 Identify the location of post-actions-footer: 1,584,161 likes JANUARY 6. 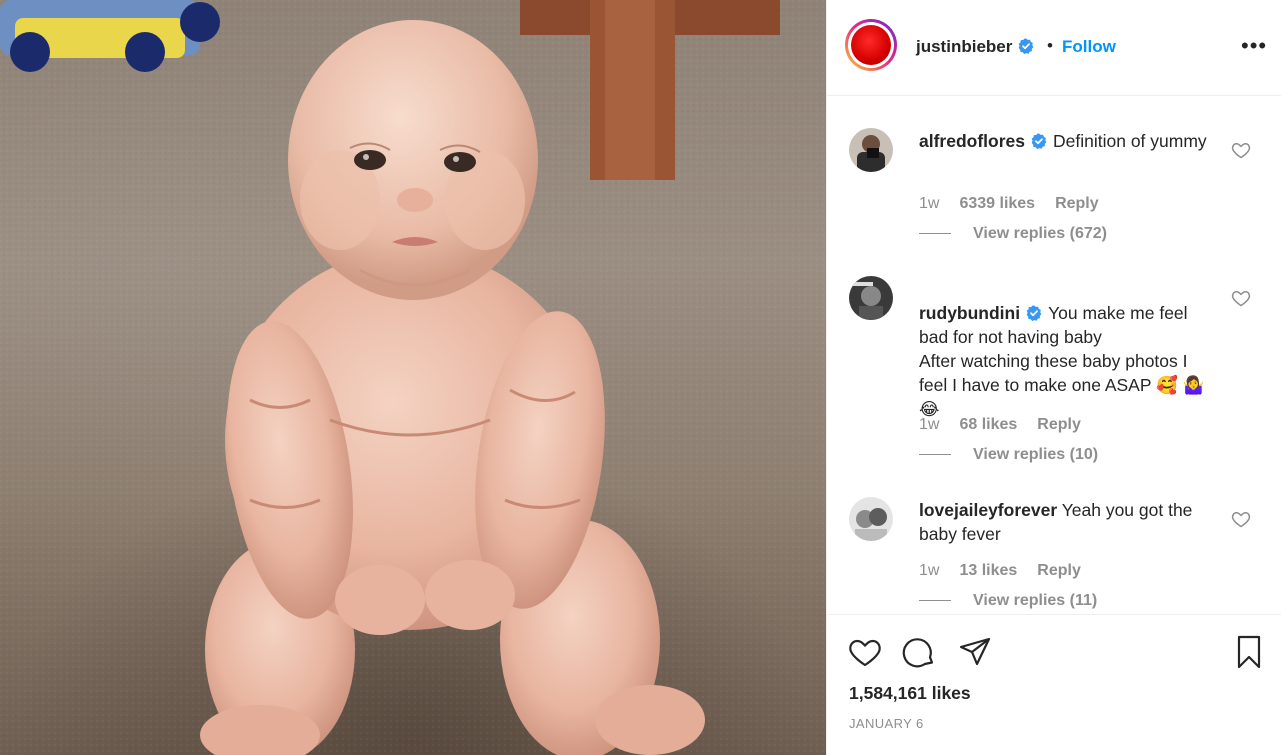
(1054, 684).